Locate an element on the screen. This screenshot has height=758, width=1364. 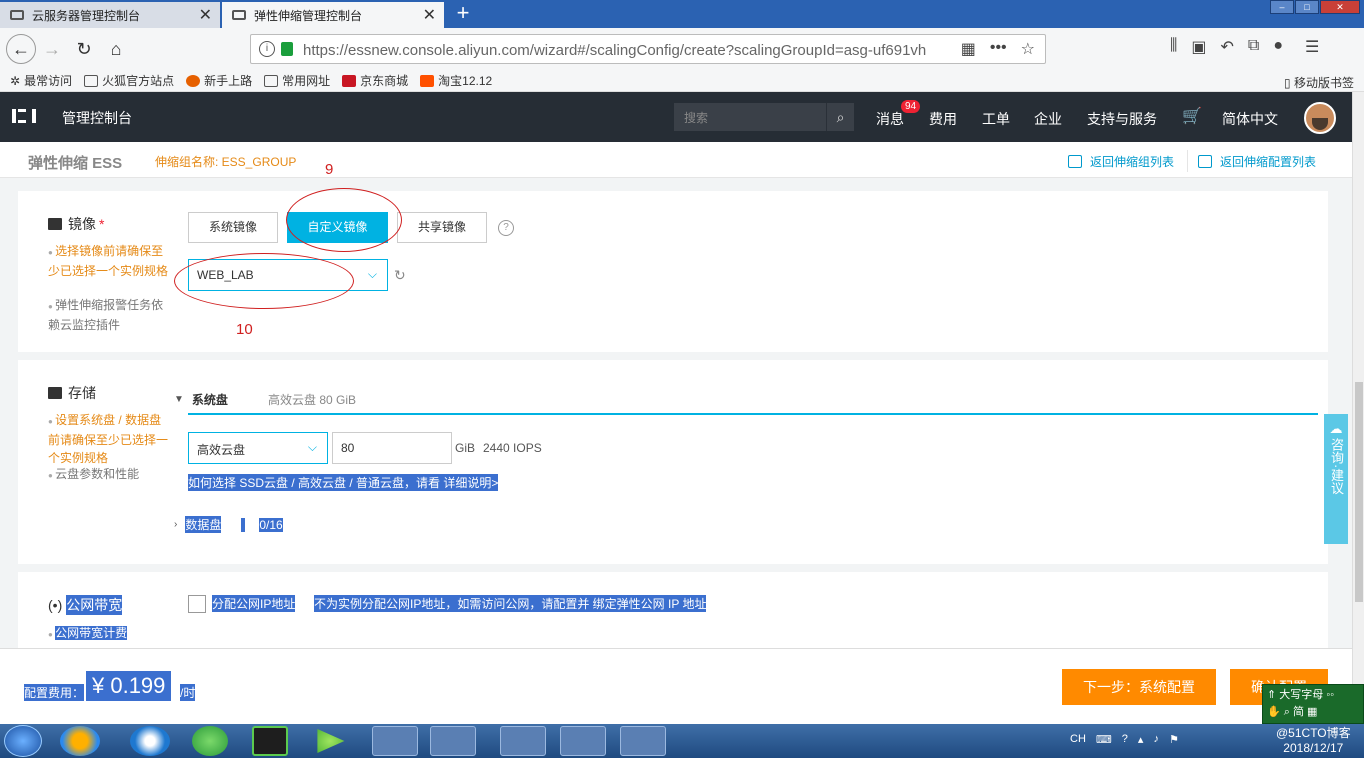
nav-language: 简体中文 is located at coordinates (1250, 119).